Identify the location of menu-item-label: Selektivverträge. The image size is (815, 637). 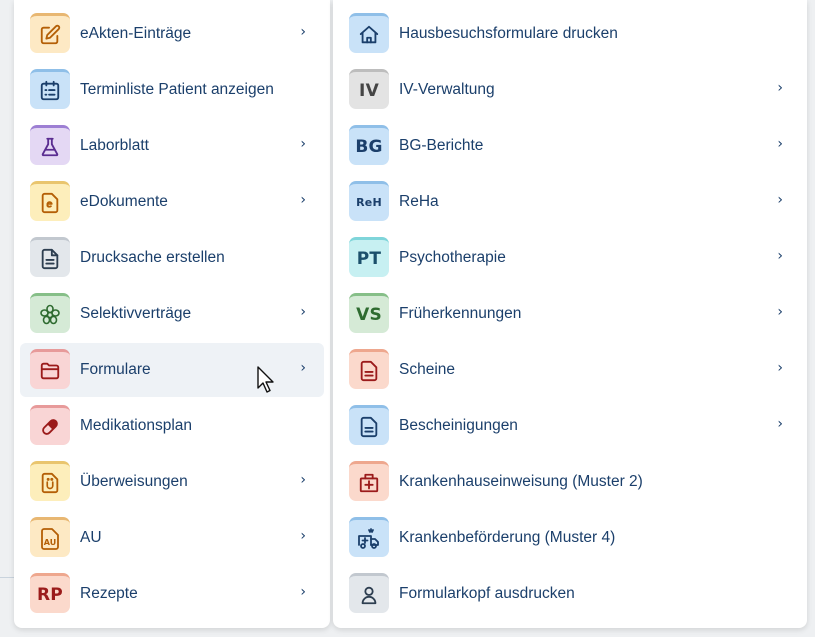
(136, 313).